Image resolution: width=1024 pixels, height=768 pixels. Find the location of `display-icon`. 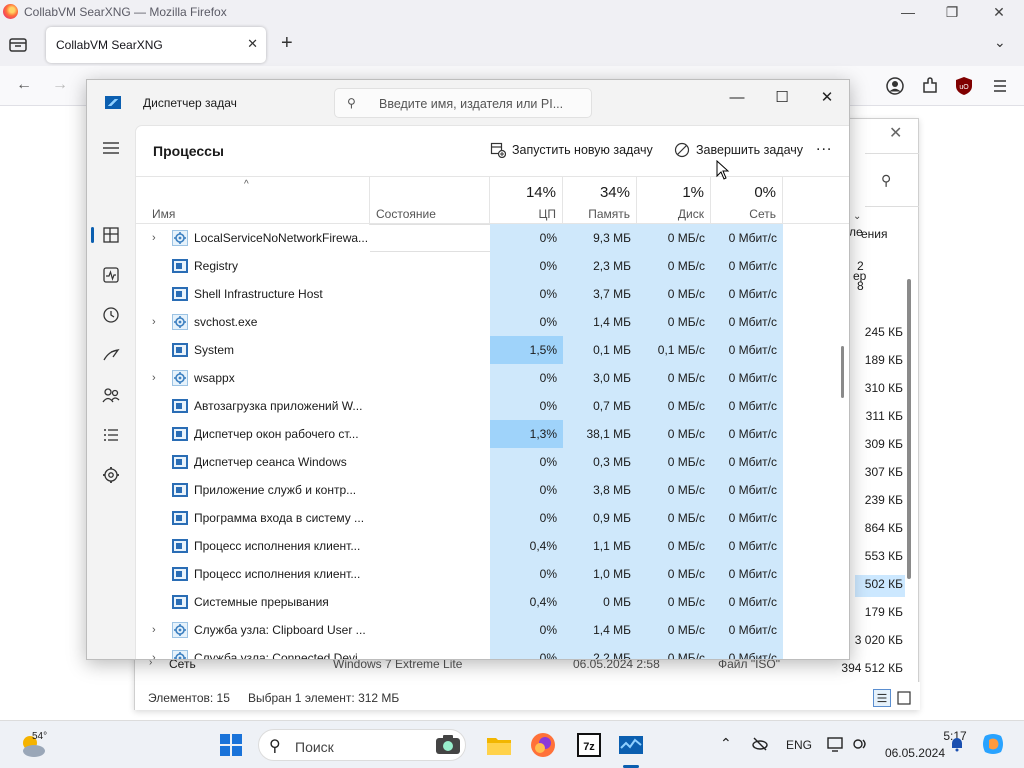

display-icon is located at coordinates (835, 744).